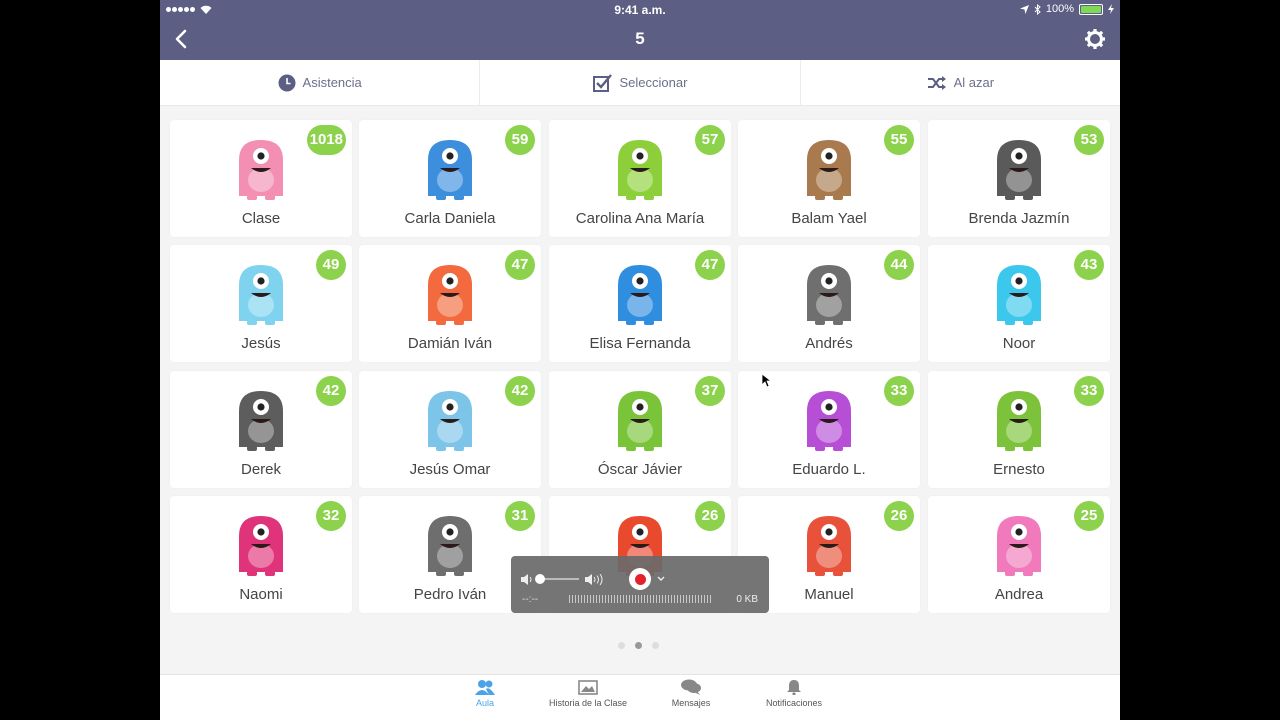  What do you see at coordinates (1066, 9) in the screenshot?
I see `status-right: 100%` at bounding box center [1066, 9].